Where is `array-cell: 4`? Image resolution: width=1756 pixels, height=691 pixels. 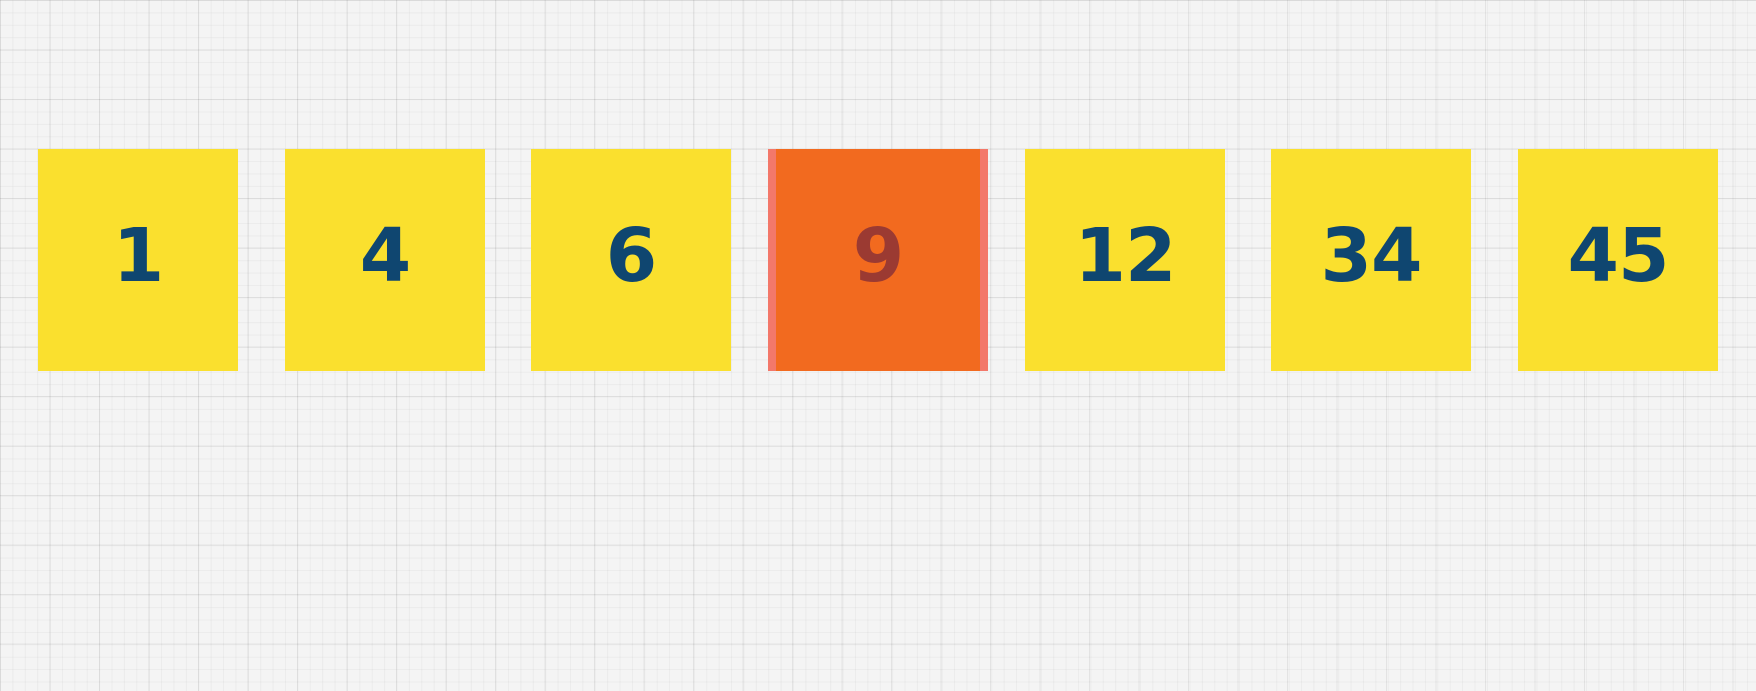 array-cell: 4 is located at coordinates (385, 260).